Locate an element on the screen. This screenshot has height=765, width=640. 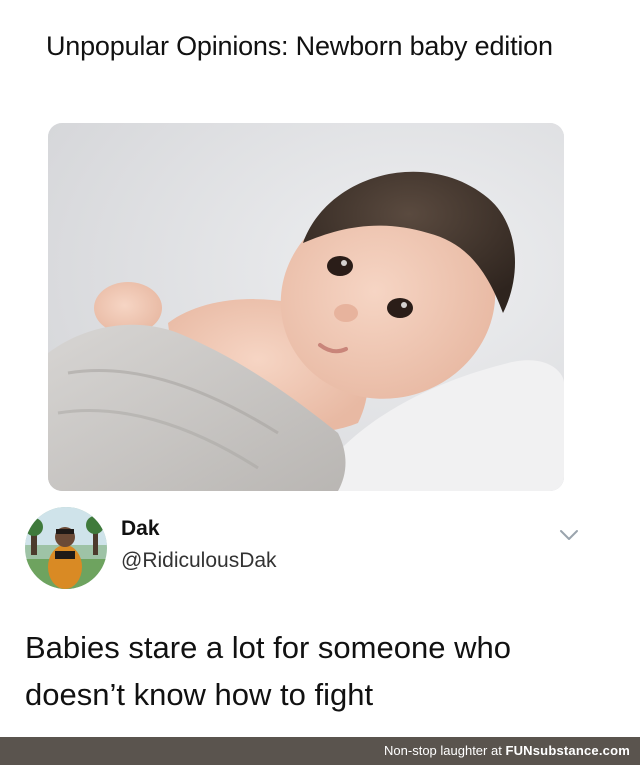
author-name: Dak is located at coordinates (140, 529).